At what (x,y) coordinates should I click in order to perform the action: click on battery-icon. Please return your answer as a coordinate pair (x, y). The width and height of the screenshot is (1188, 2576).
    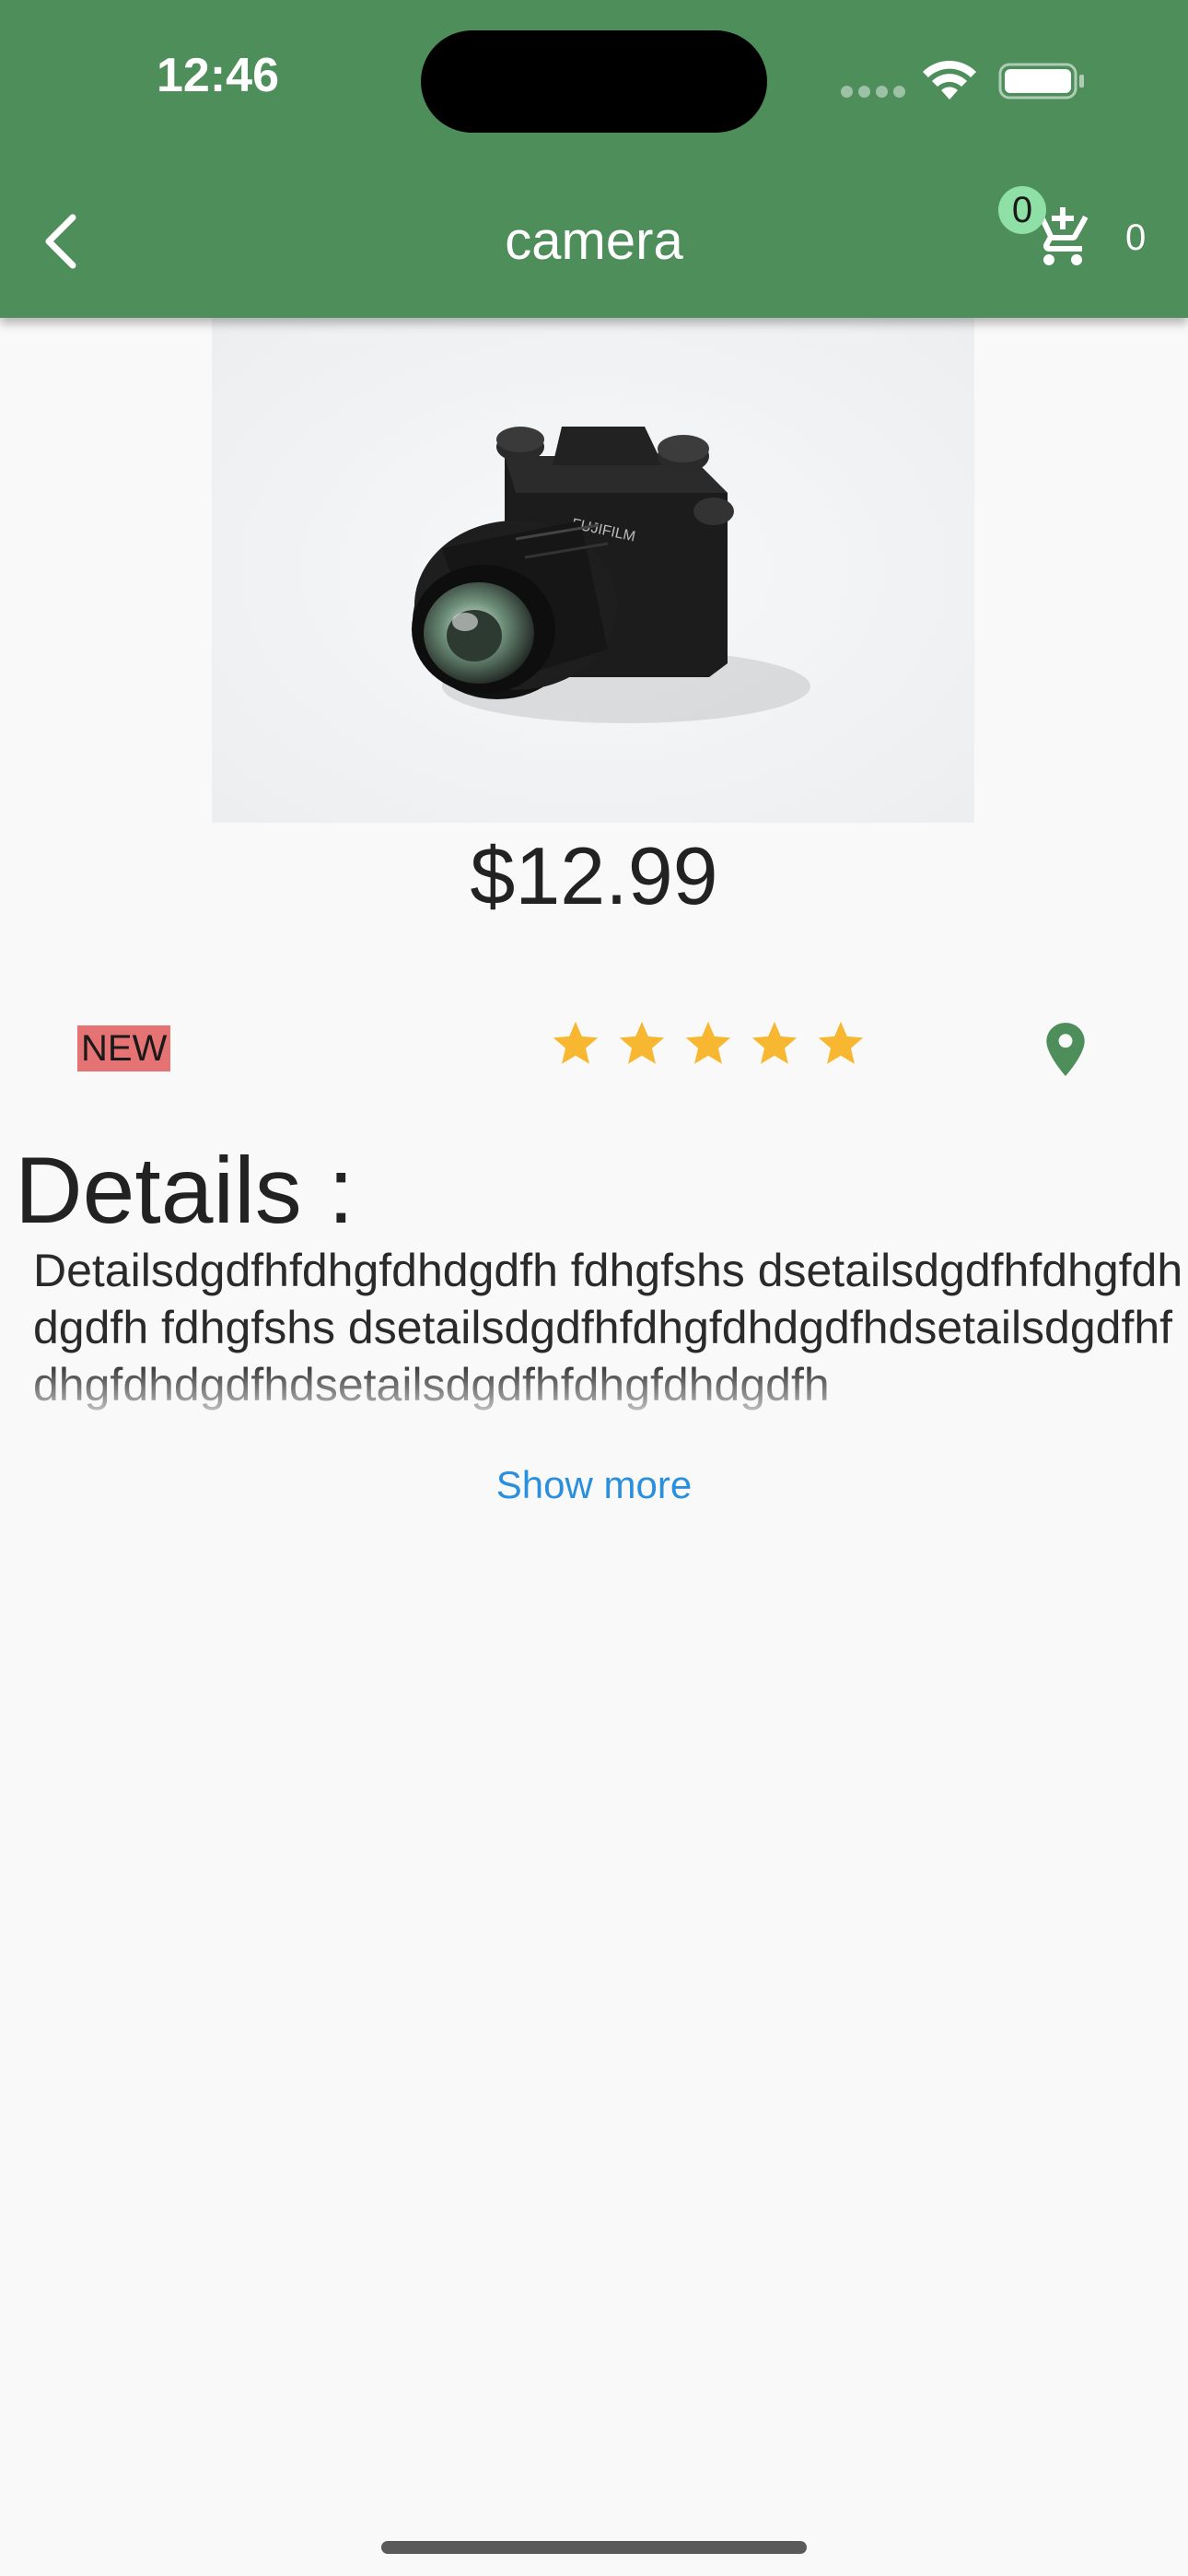
    Looking at the image, I should click on (1041, 81).